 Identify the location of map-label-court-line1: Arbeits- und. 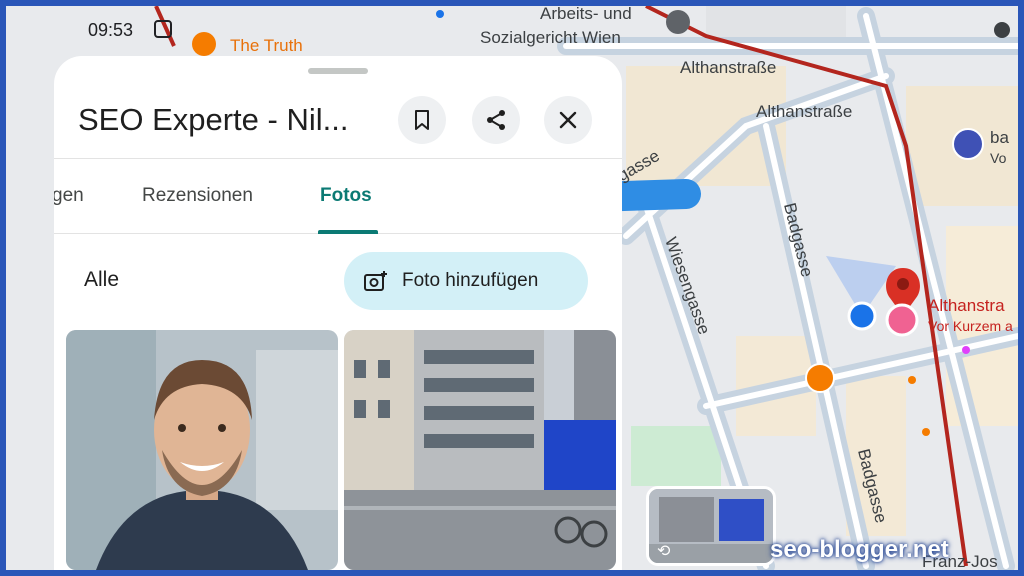
(586, 15).